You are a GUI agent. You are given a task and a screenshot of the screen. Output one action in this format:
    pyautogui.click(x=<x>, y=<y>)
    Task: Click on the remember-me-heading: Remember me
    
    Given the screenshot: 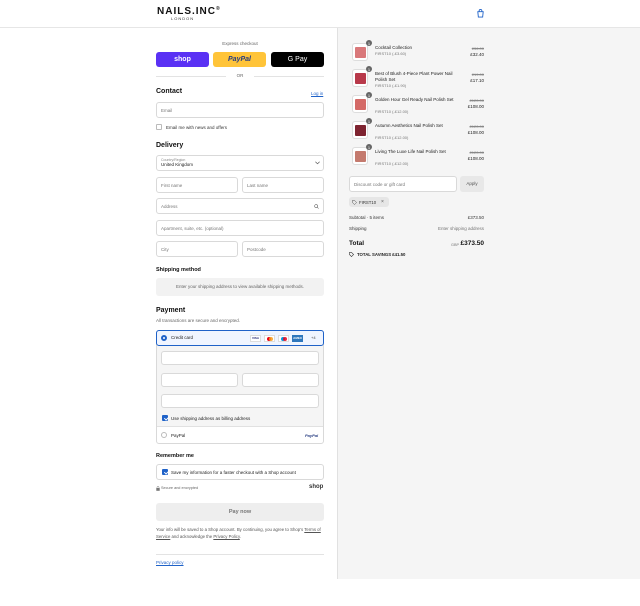 What is the action you would take?
    pyautogui.click(x=175, y=456)
    